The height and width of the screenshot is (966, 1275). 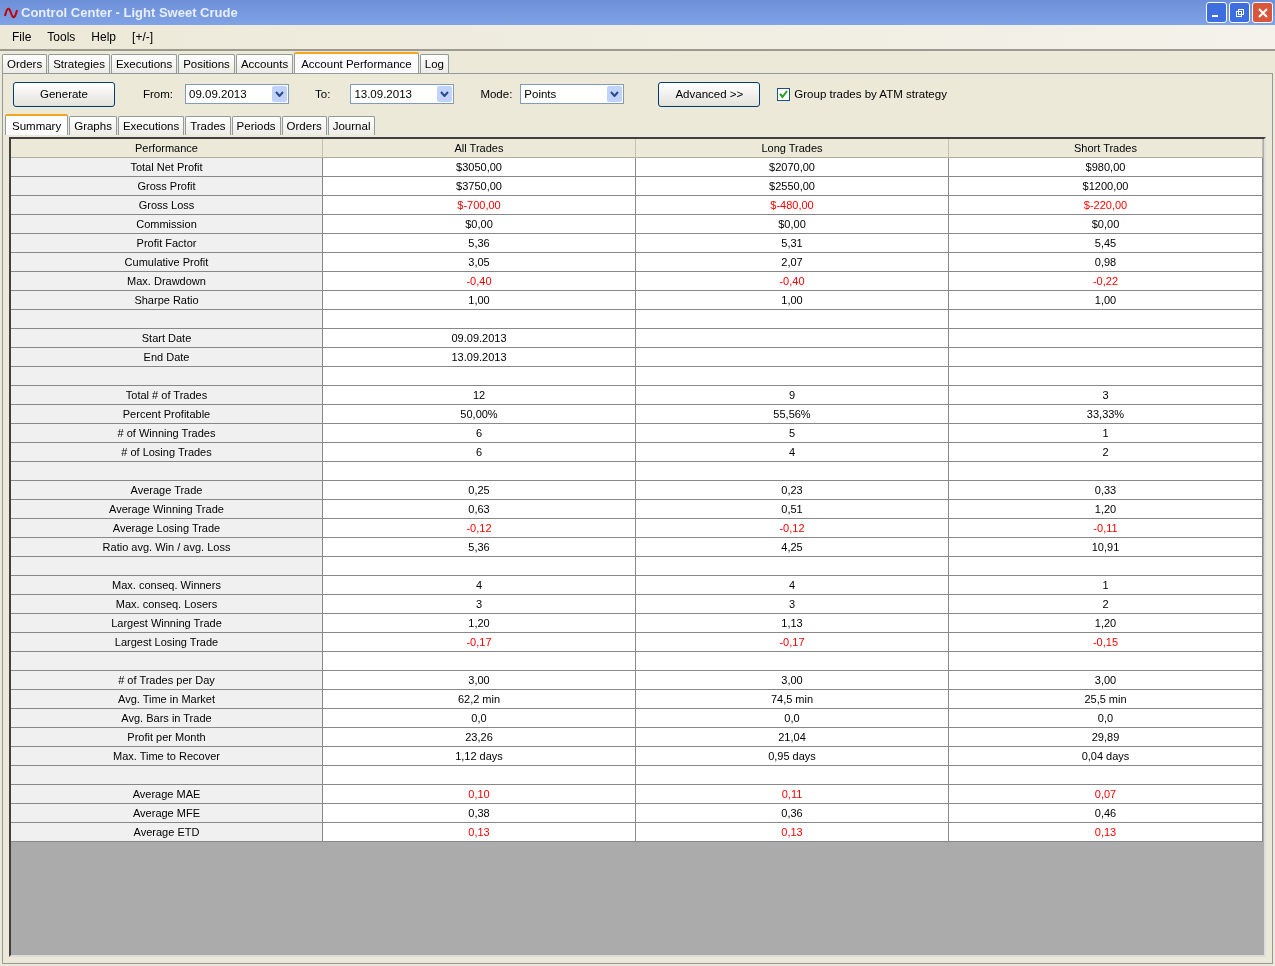 What do you see at coordinates (206, 63) in the screenshot?
I see `tab: Positions` at bounding box center [206, 63].